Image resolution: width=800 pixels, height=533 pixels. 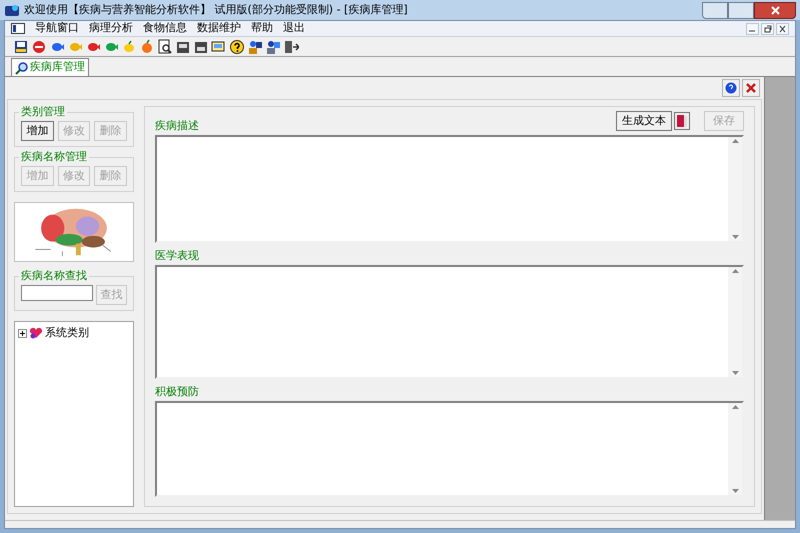 I want to click on menu-item: 数据维护, so click(x=219, y=28).